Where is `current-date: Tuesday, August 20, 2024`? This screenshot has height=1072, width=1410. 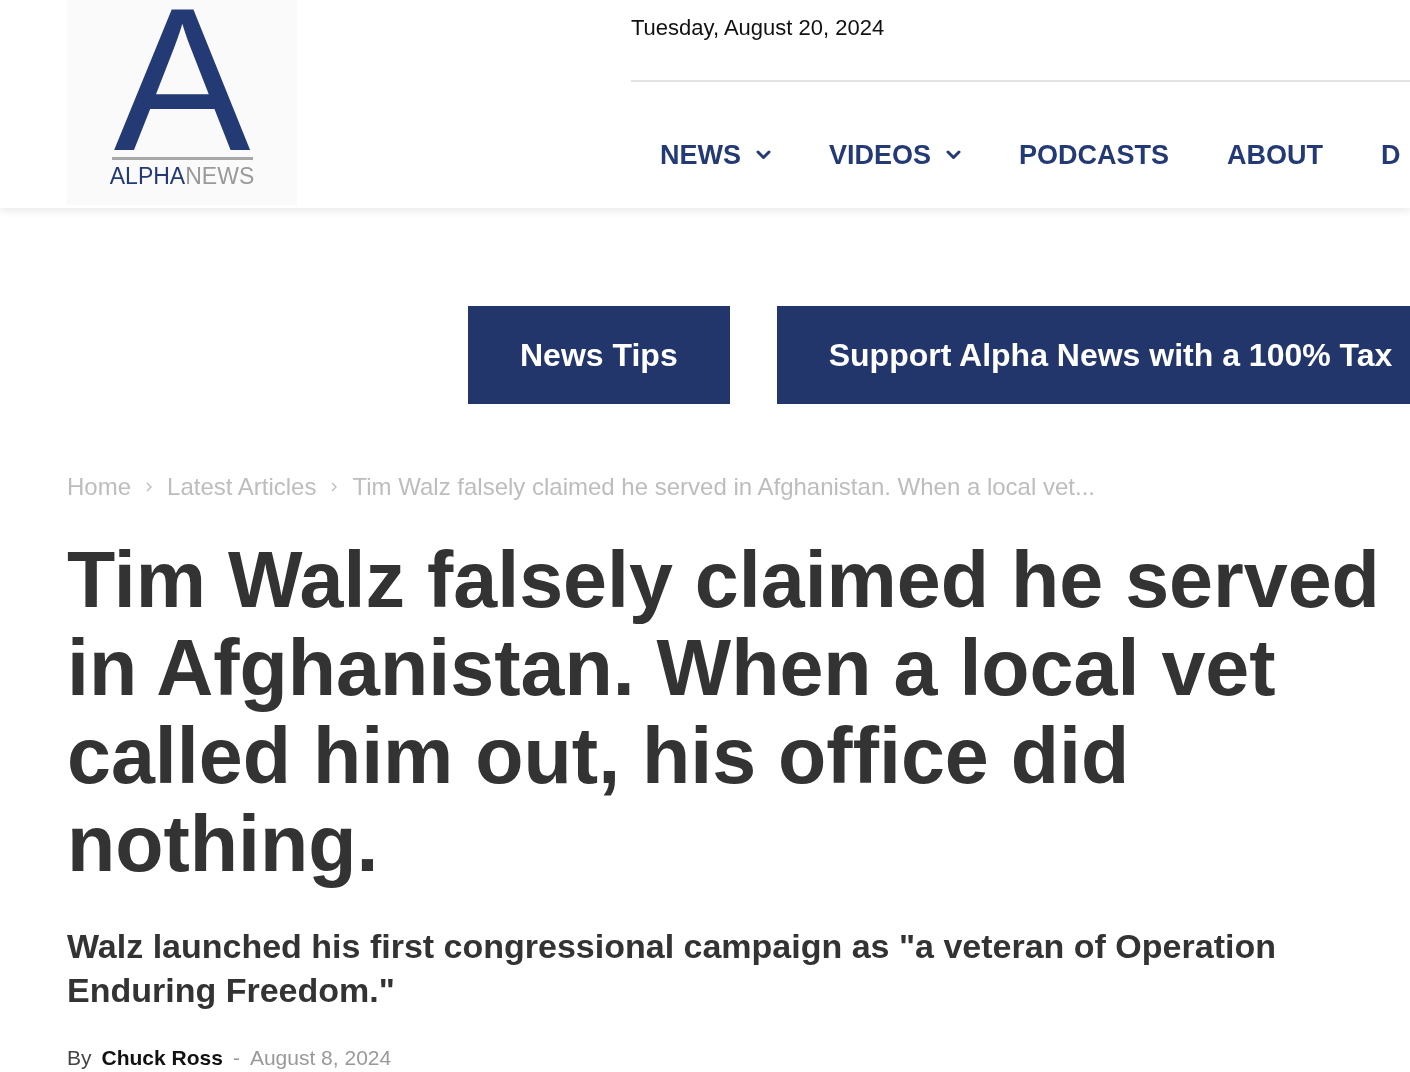 current-date: Tuesday, August 20, 2024 is located at coordinates (758, 28).